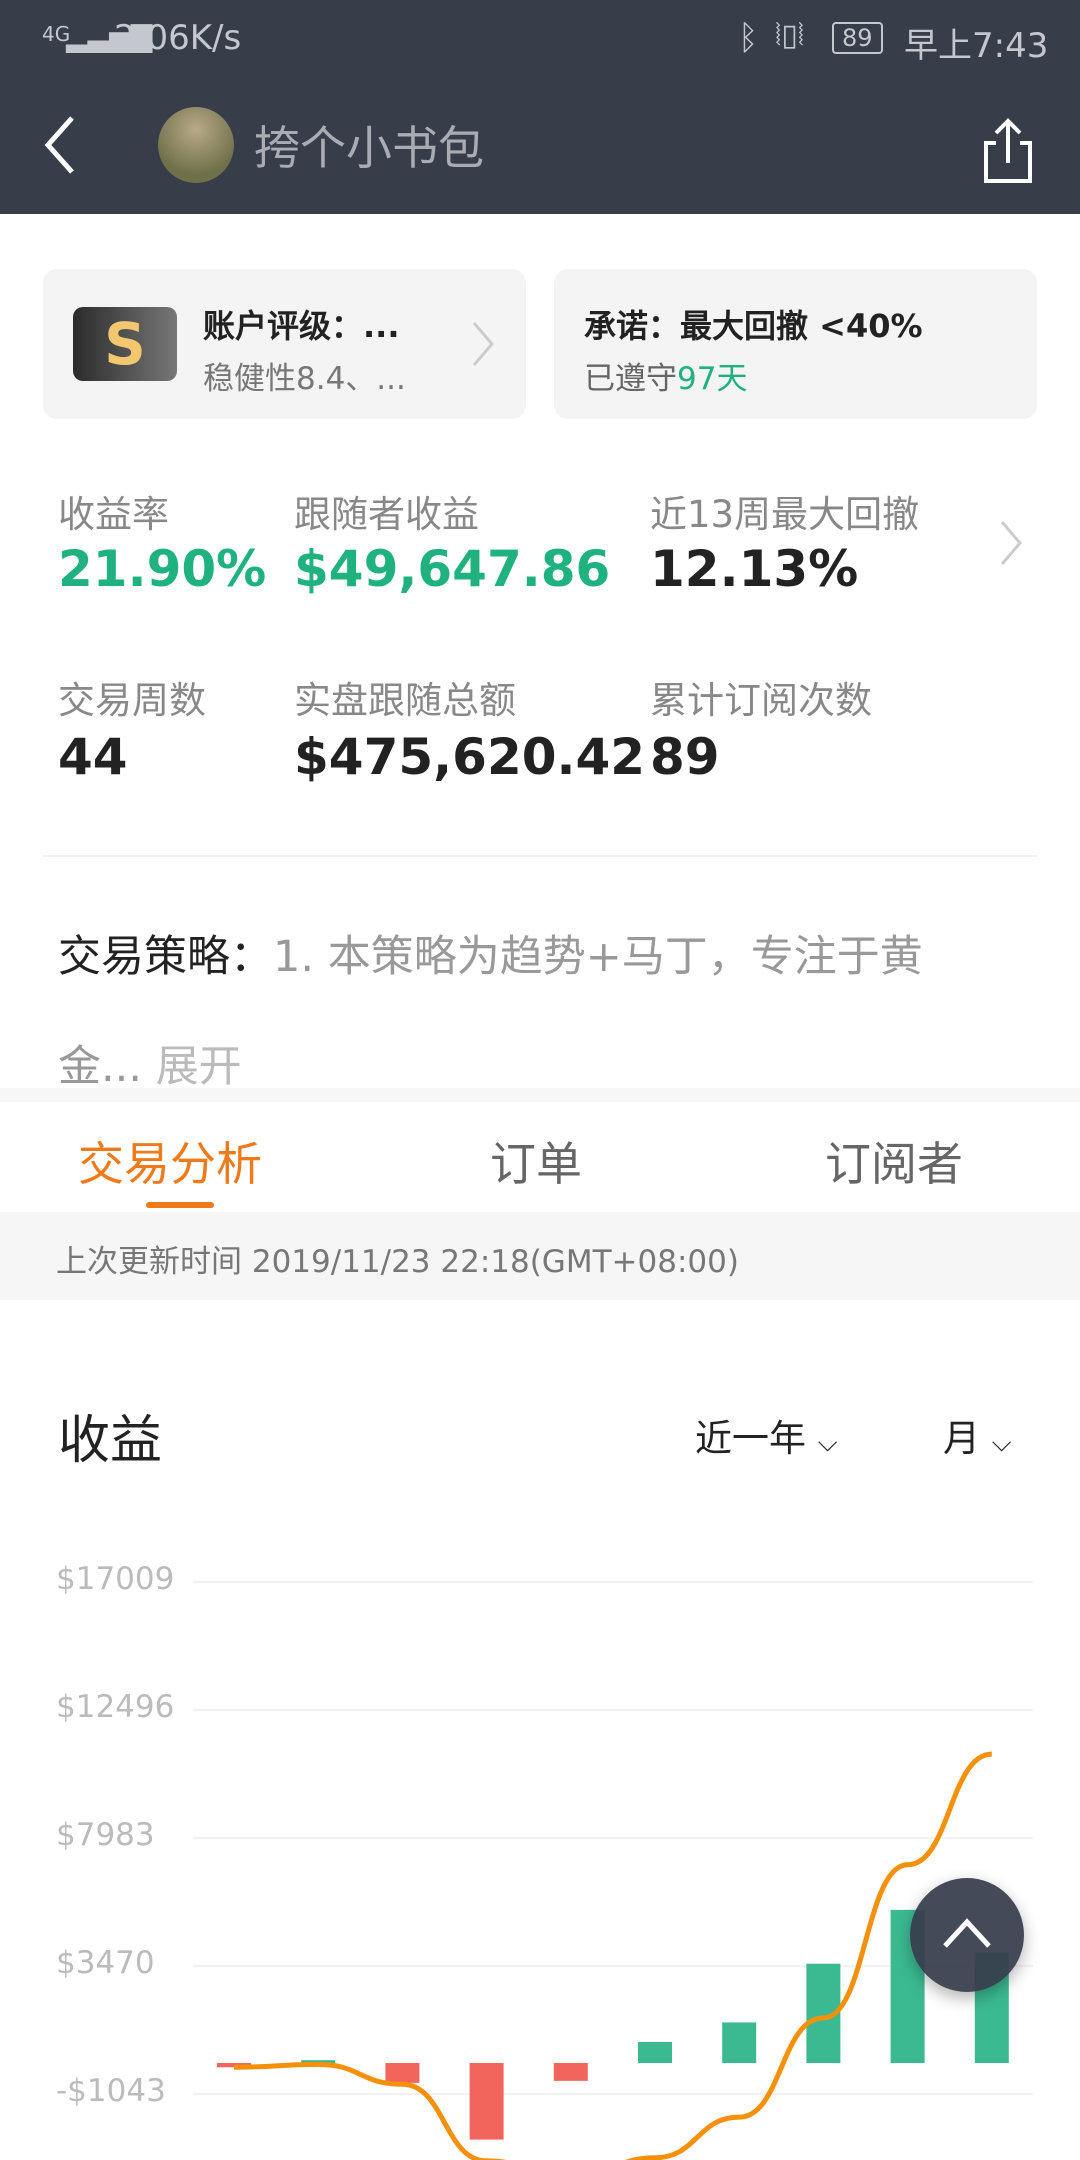 This screenshot has width=1080, height=2160. I want to click on section-separator, so click(540, 1095).